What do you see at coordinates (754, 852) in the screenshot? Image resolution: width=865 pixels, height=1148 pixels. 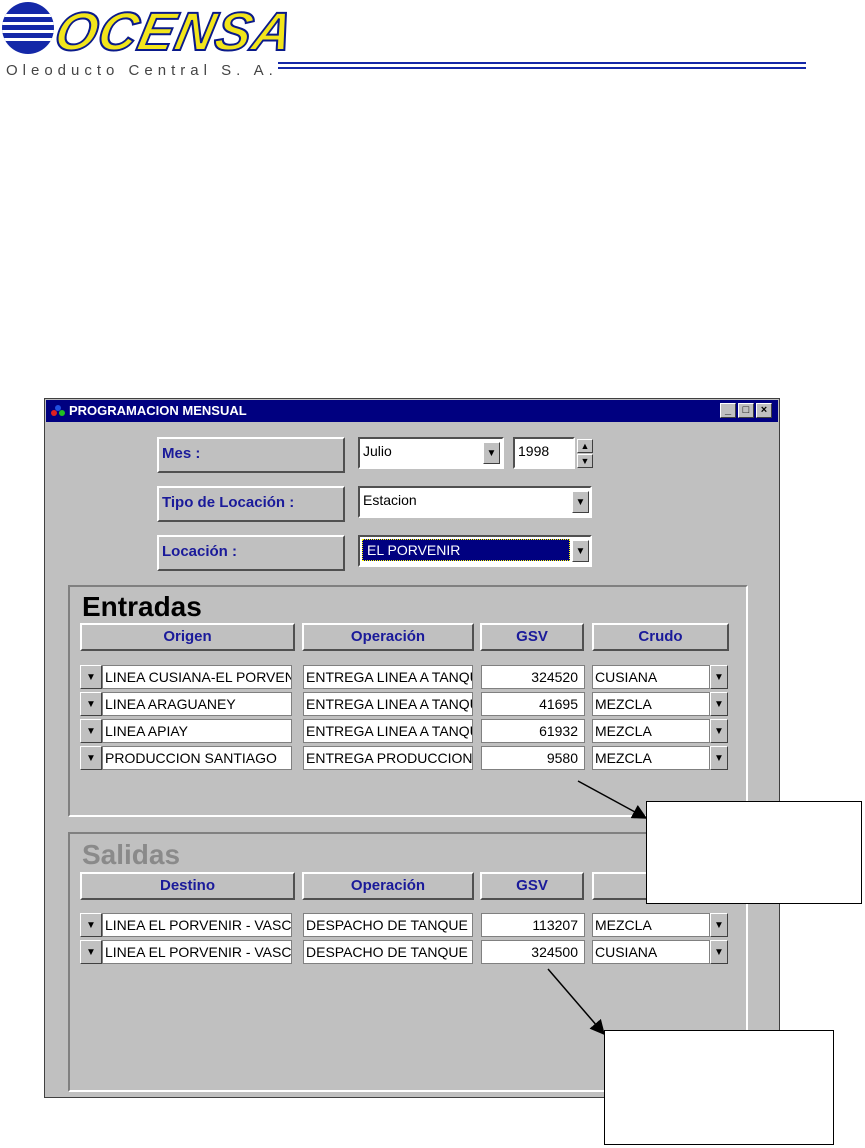 I see `callout-box-entradas` at bounding box center [754, 852].